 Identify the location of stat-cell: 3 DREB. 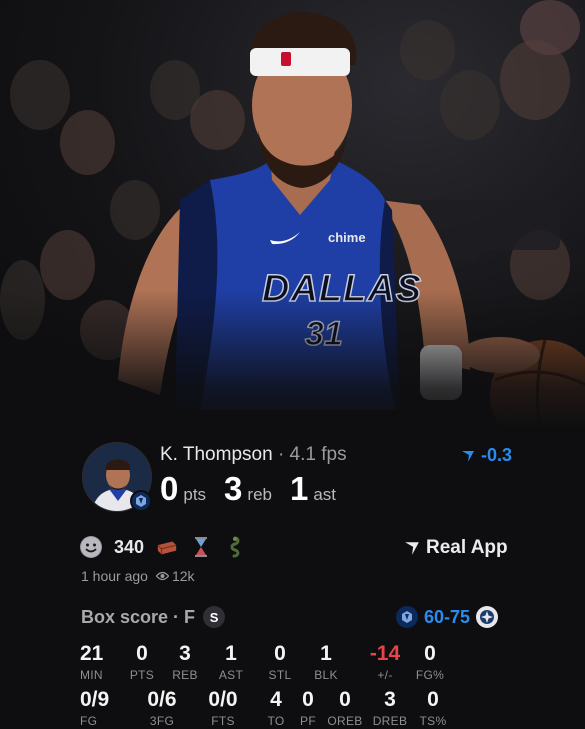
(390, 708).